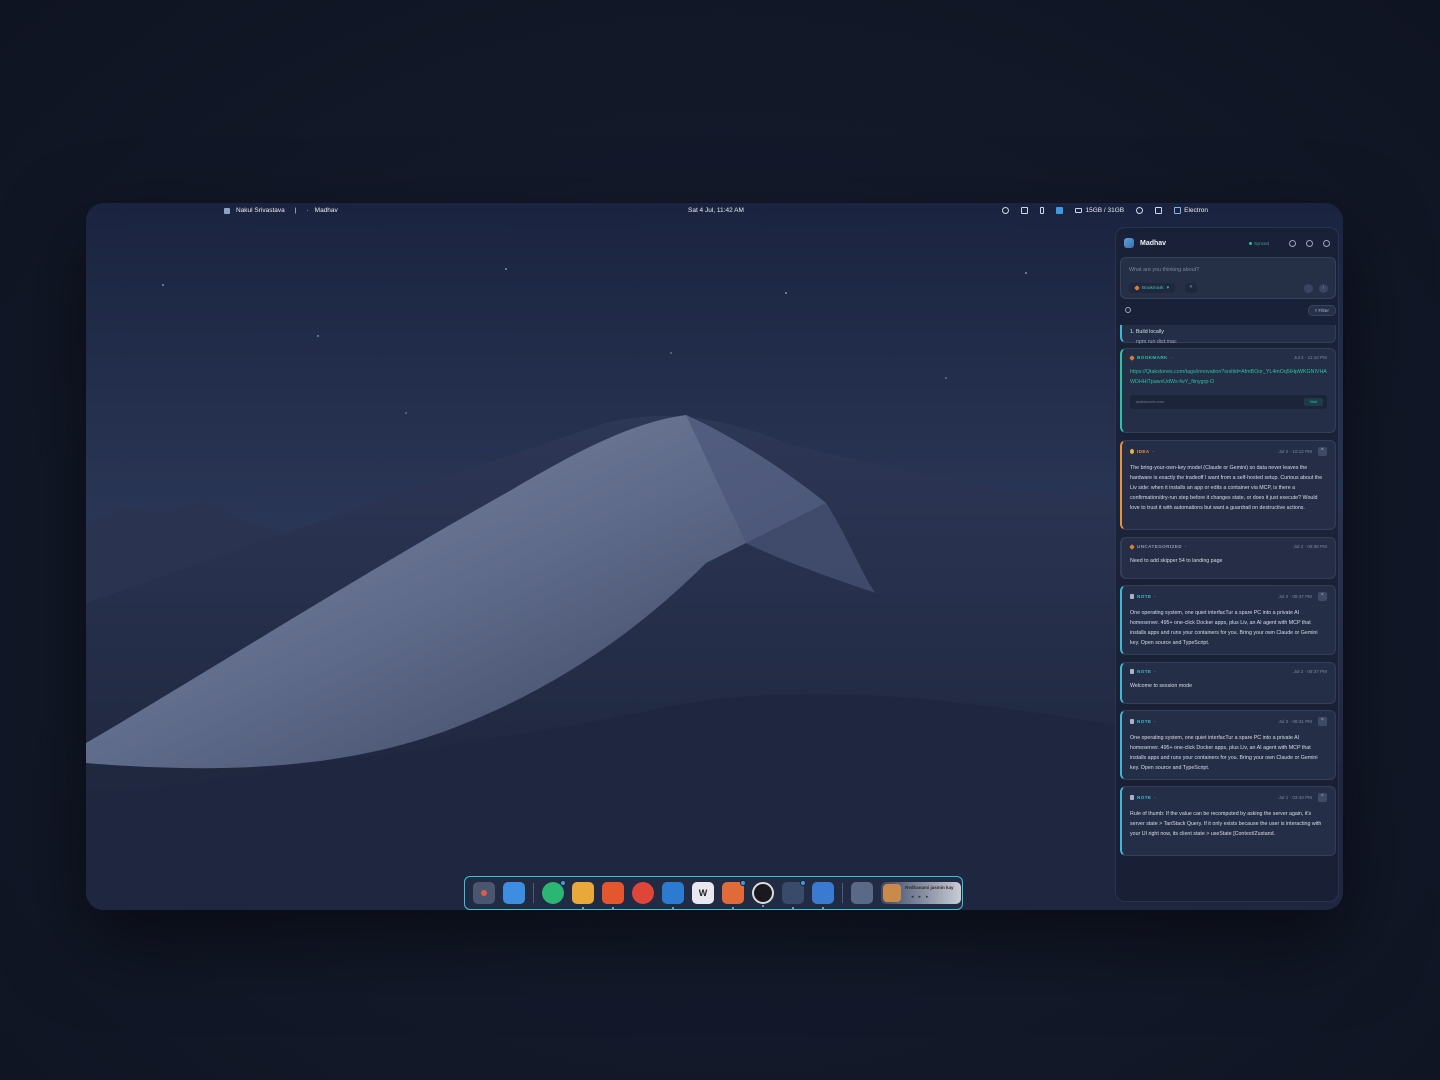 This screenshot has height=1080, width=1440. I want to click on bell-icon, so click(1309, 243).